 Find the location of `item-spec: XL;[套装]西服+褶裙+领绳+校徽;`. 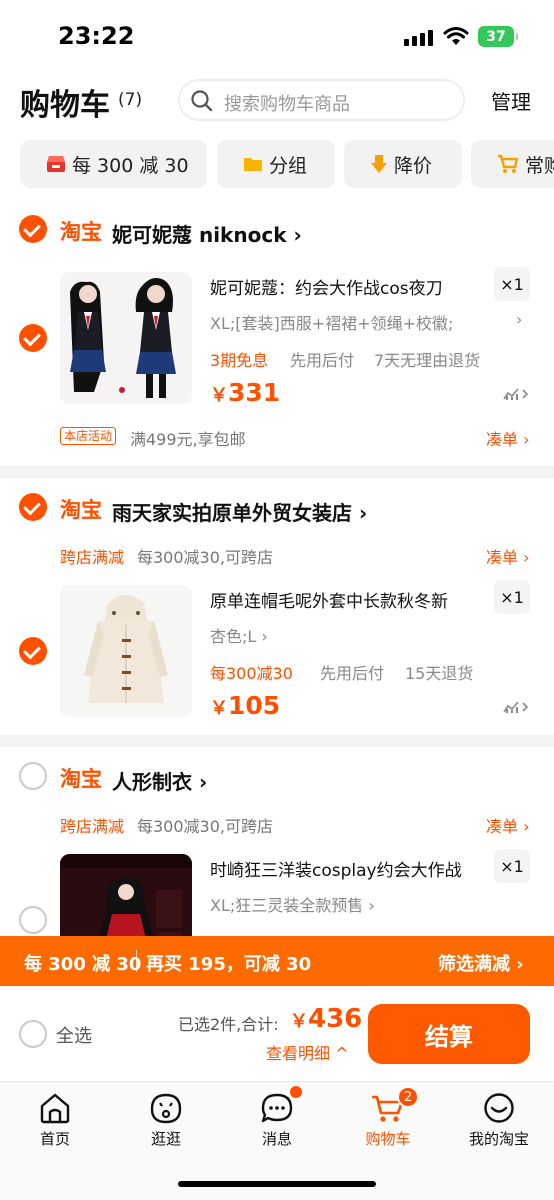

item-spec: XL;[套装]西服+褶裙+领绳+校徽; is located at coordinates (331, 322).